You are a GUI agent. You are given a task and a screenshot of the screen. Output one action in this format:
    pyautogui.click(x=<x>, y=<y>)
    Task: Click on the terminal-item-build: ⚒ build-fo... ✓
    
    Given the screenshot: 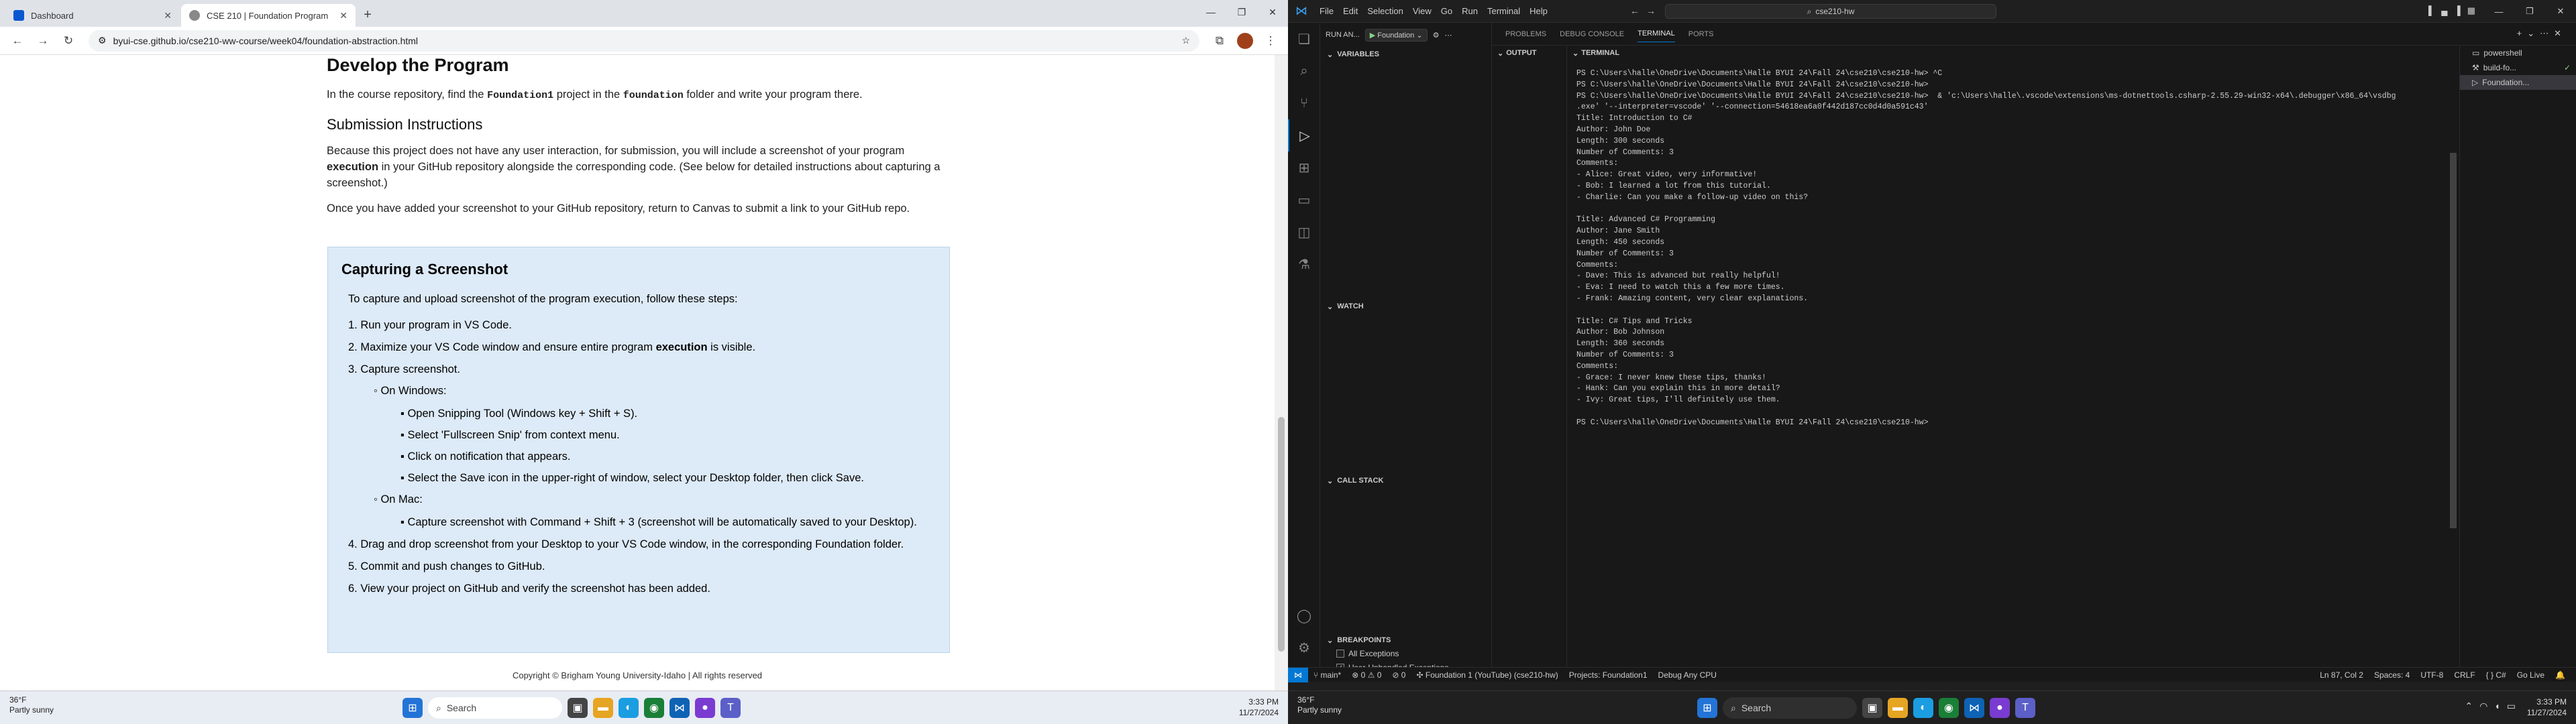 What is the action you would take?
    pyautogui.click(x=2518, y=67)
    